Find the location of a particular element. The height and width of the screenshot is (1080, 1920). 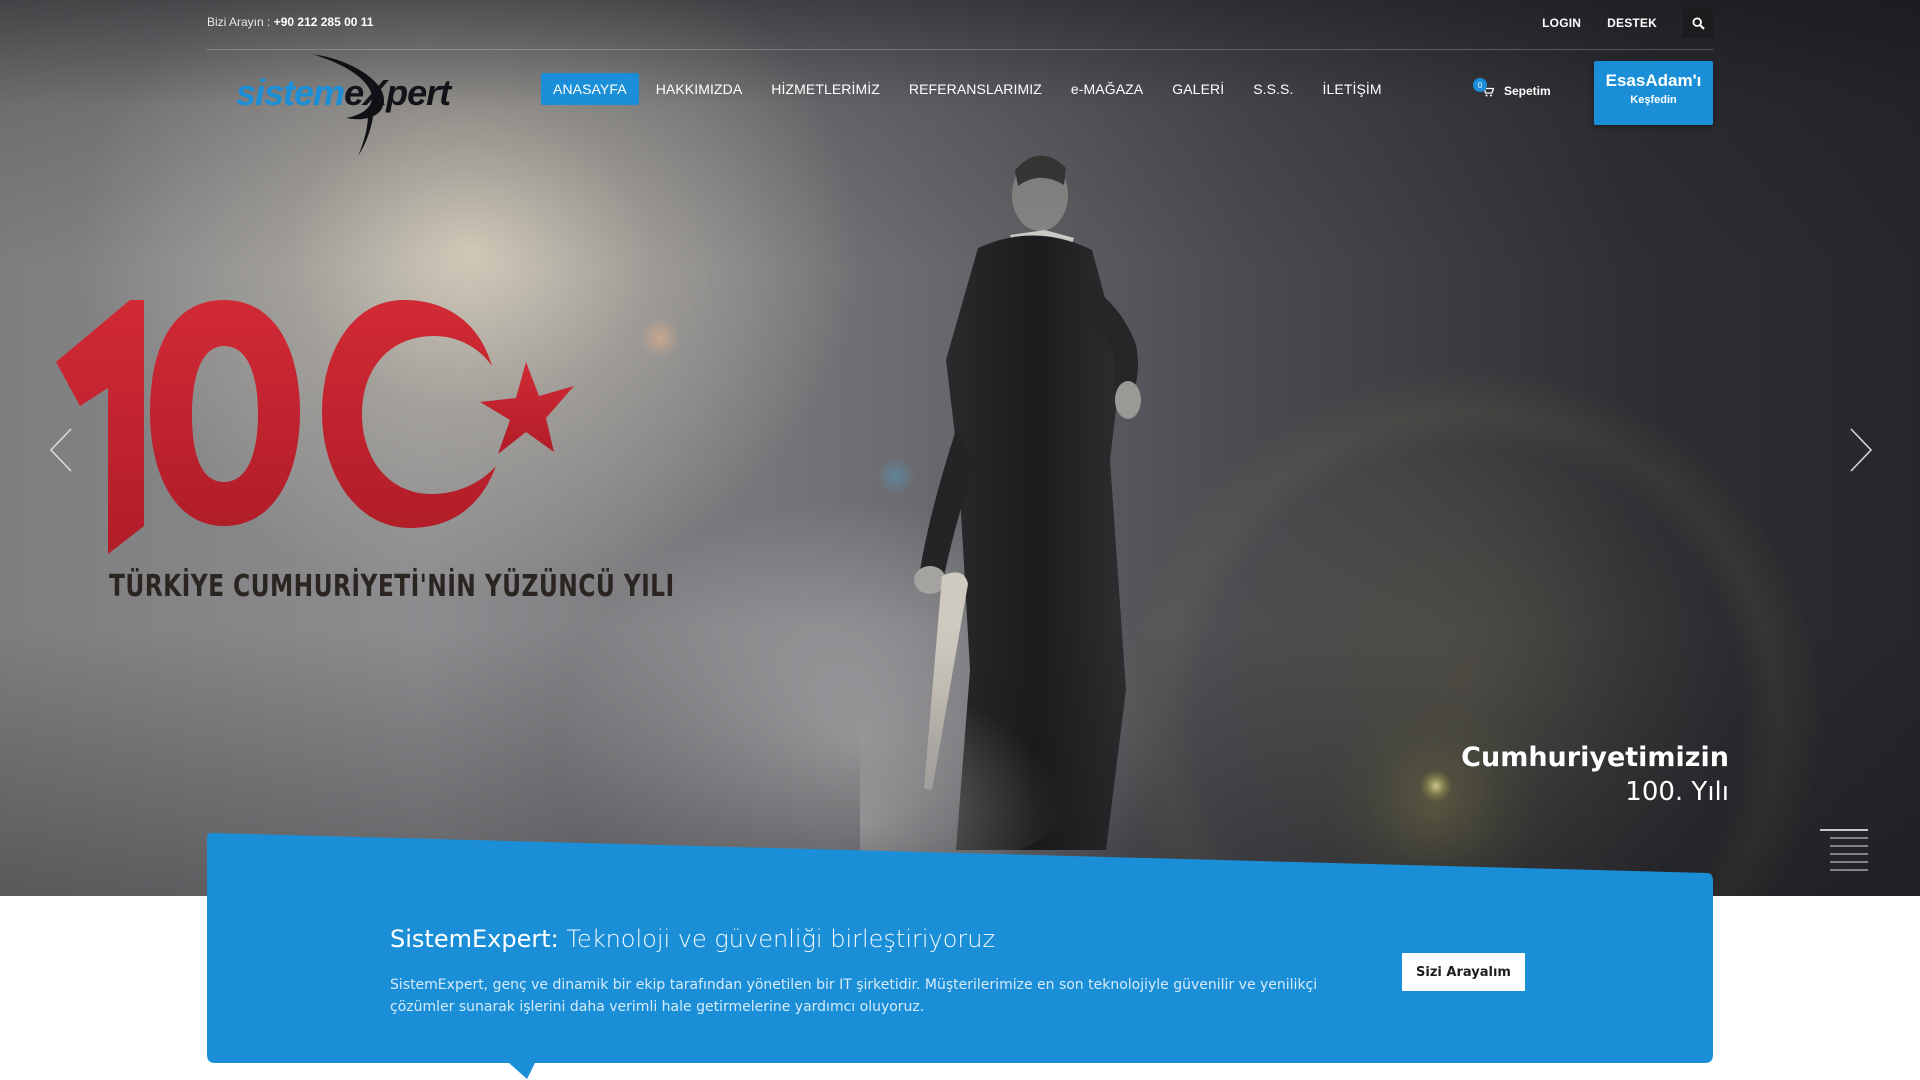

nav-item-galeri: GALERİ is located at coordinates (1198, 89).